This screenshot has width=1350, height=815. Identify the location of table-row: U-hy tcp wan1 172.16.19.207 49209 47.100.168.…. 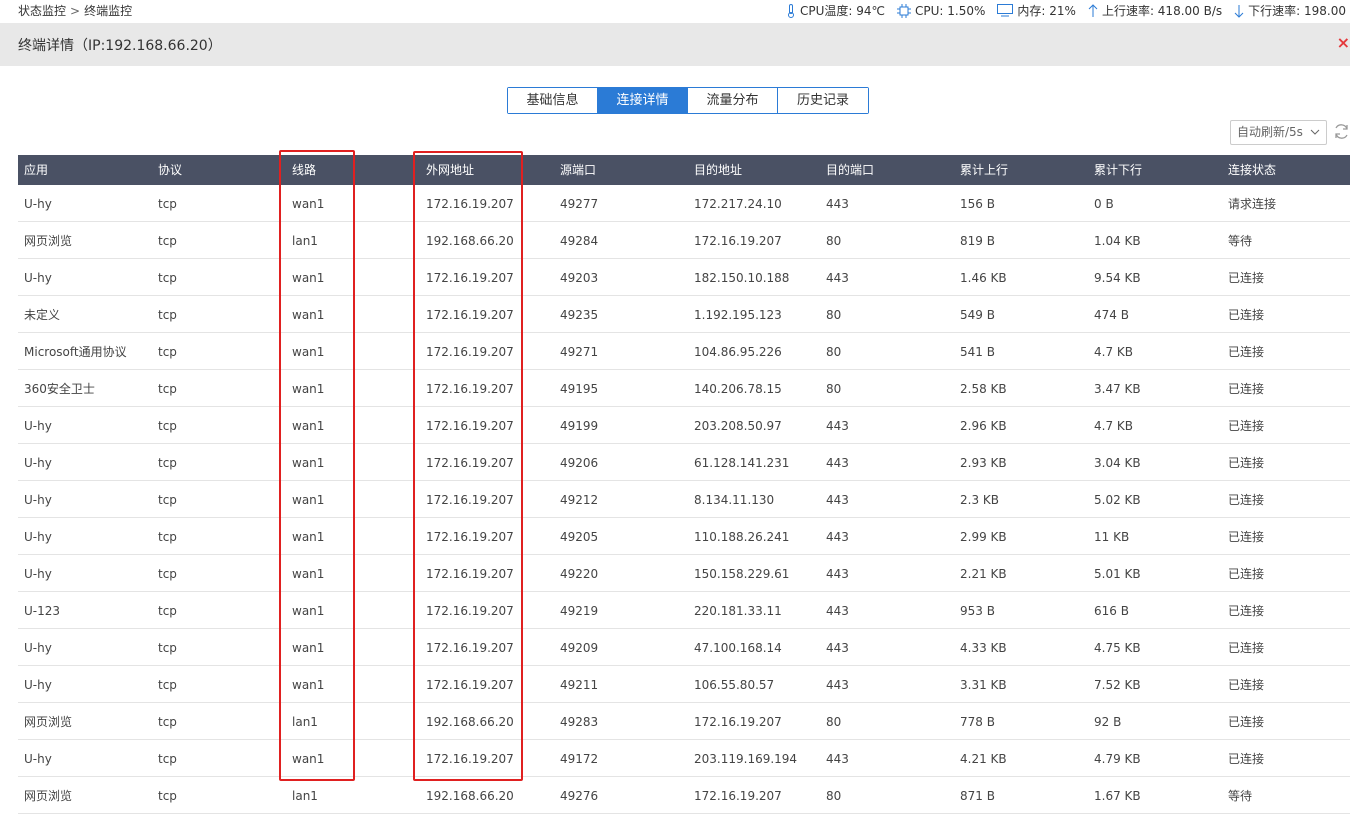
(684, 647).